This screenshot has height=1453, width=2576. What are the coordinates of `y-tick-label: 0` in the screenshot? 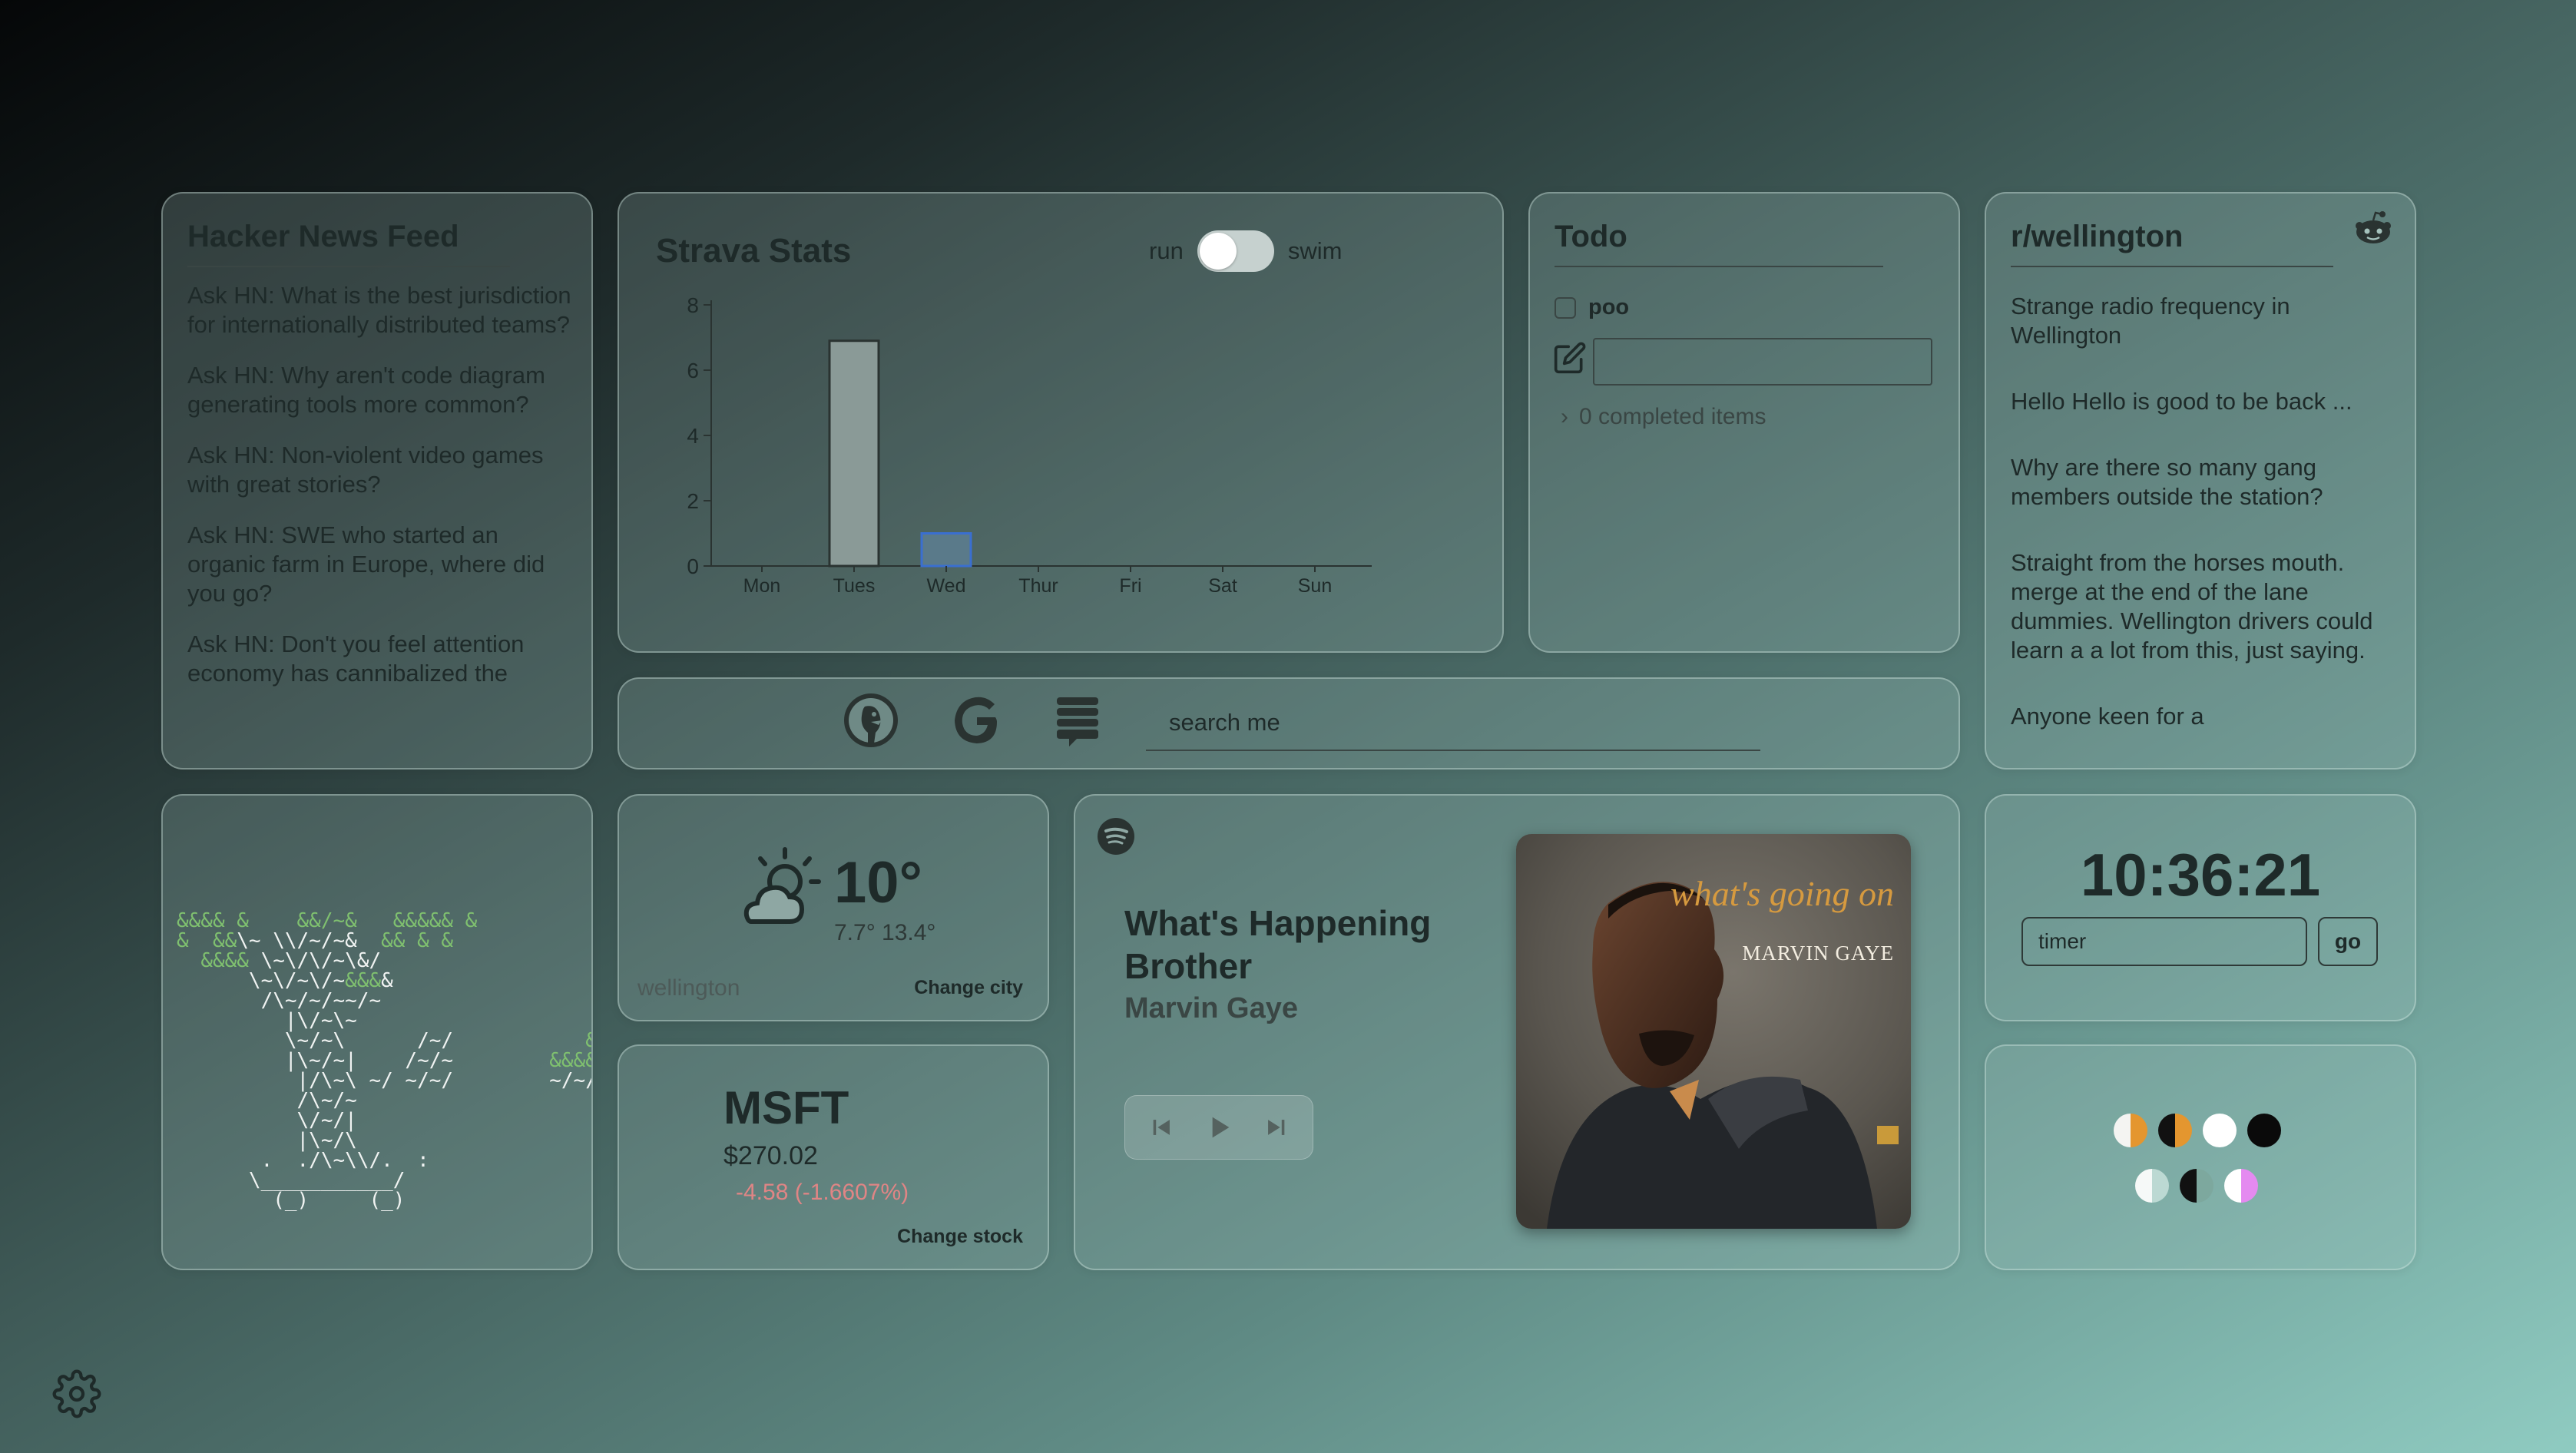 It's located at (693, 566).